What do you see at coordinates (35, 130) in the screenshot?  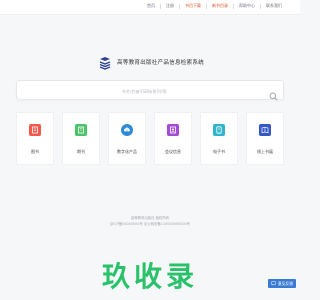 I see `book-icon` at bounding box center [35, 130].